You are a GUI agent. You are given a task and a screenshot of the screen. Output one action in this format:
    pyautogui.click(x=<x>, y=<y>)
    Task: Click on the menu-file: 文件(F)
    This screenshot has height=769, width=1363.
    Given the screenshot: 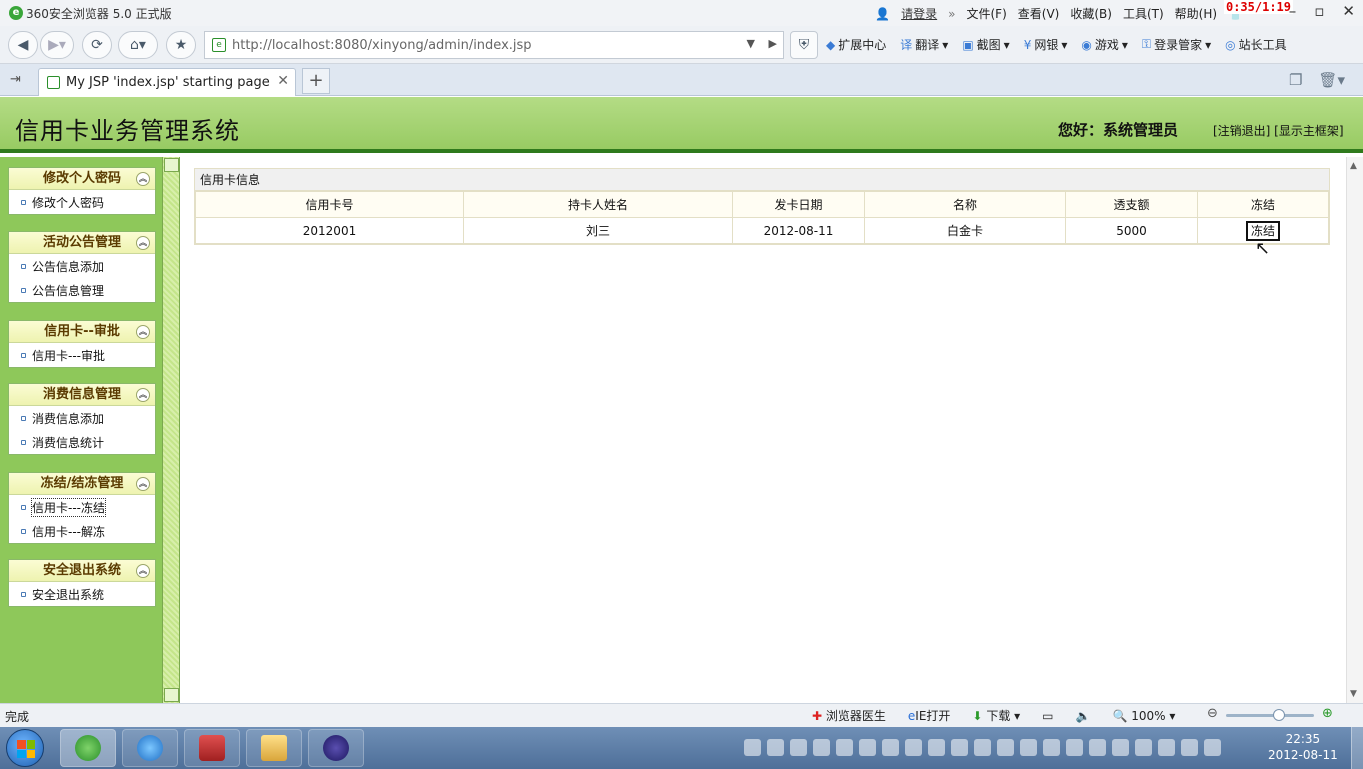 What is the action you would take?
    pyautogui.click(x=986, y=13)
    